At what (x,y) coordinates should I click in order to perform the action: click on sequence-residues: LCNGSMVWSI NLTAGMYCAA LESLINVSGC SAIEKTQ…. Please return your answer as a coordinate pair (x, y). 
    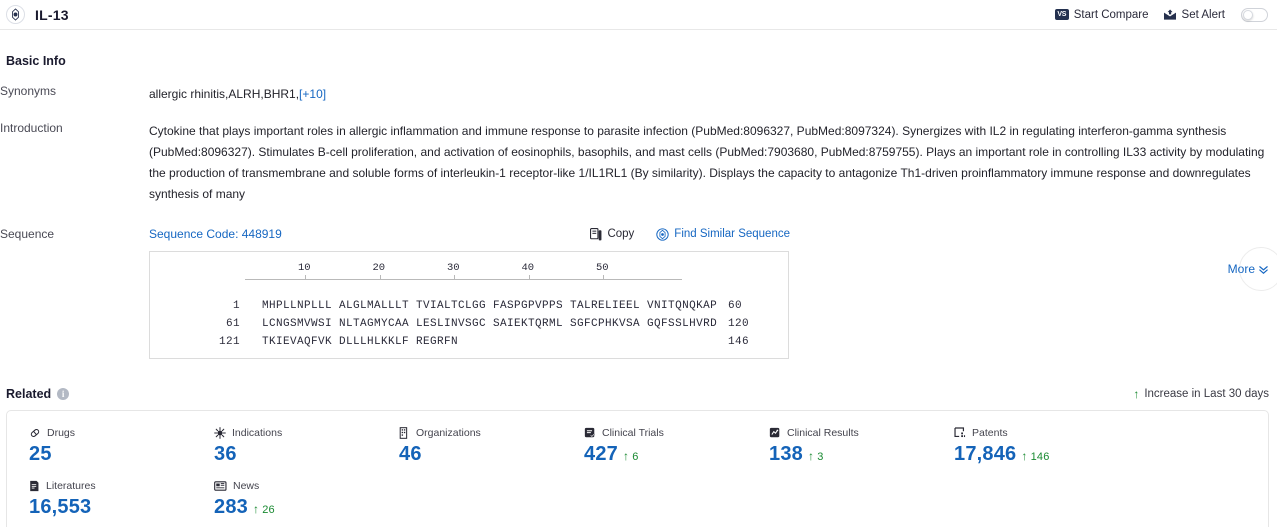
    Looking at the image, I should click on (490, 324).